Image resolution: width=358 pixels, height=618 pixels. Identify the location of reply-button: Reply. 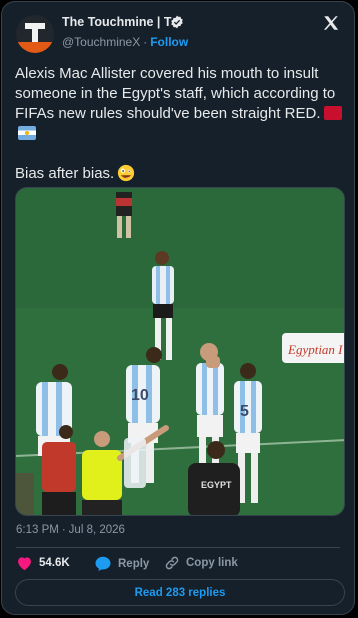
(121, 563).